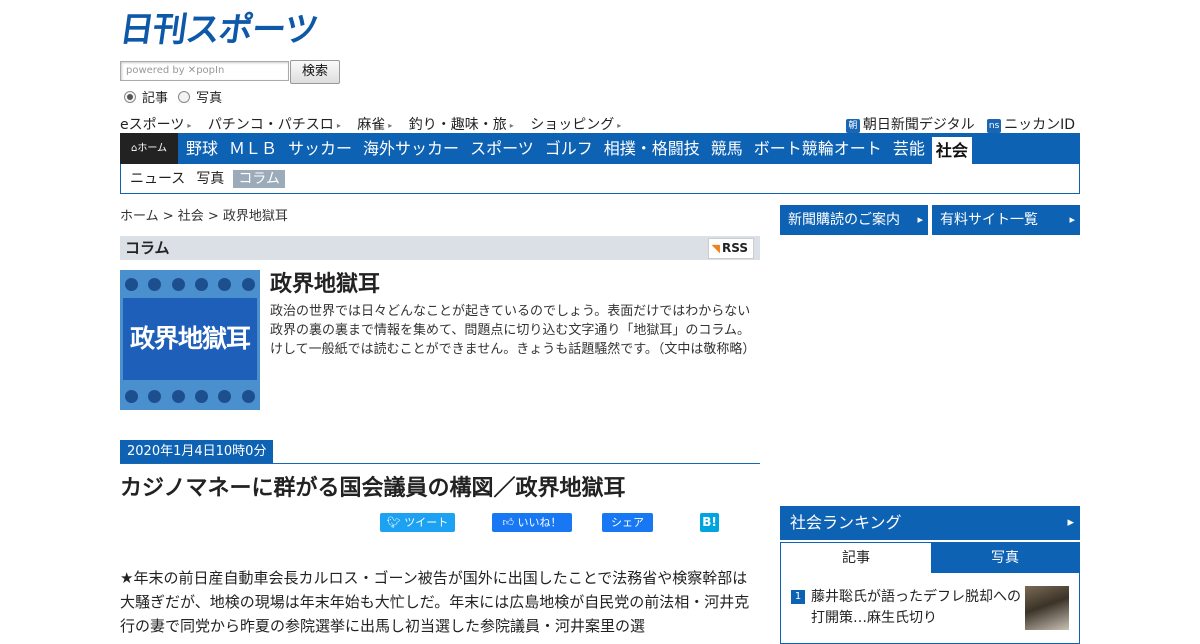 The width and height of the screenshot is (1200, 644). Describe the element at coordinates (411, 148) in the screenshot. I see `tab-overseas-soccer: 海外サッカー` at that location.